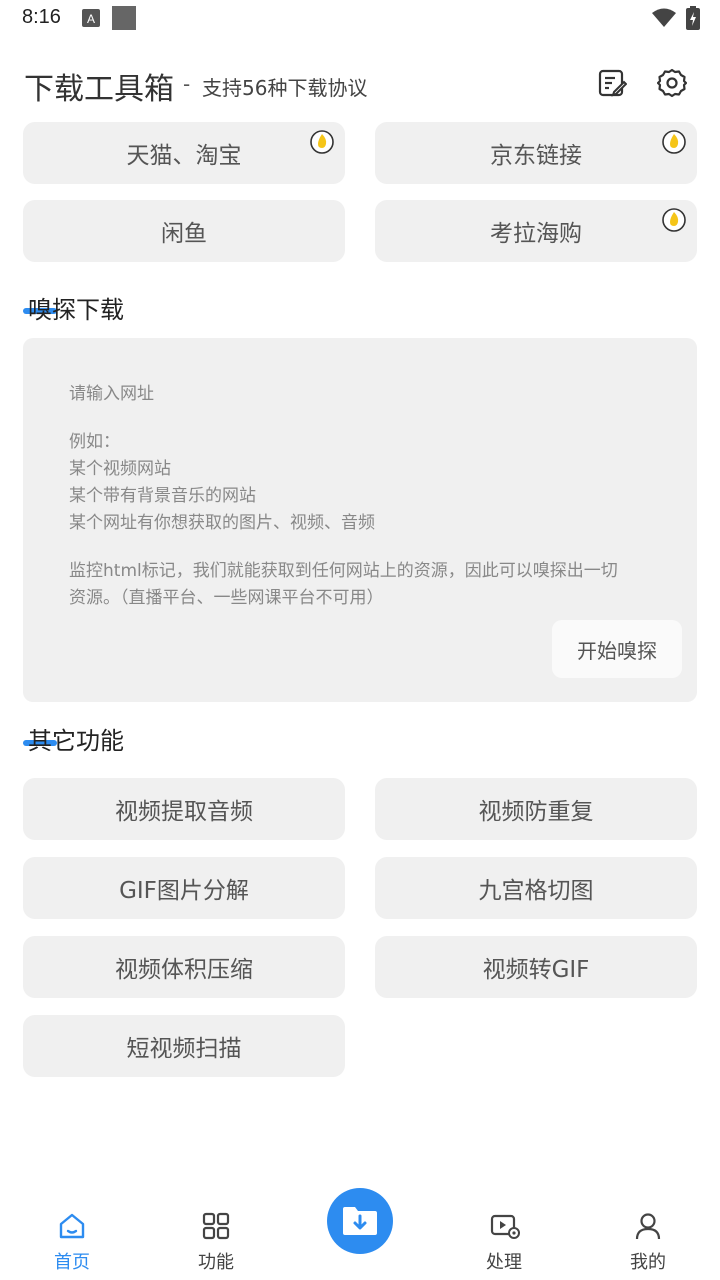  What do you see at coordinates (536, 156) in the screenshot?
I see `button-label: 京东链接` at bounding box center [536, 156].